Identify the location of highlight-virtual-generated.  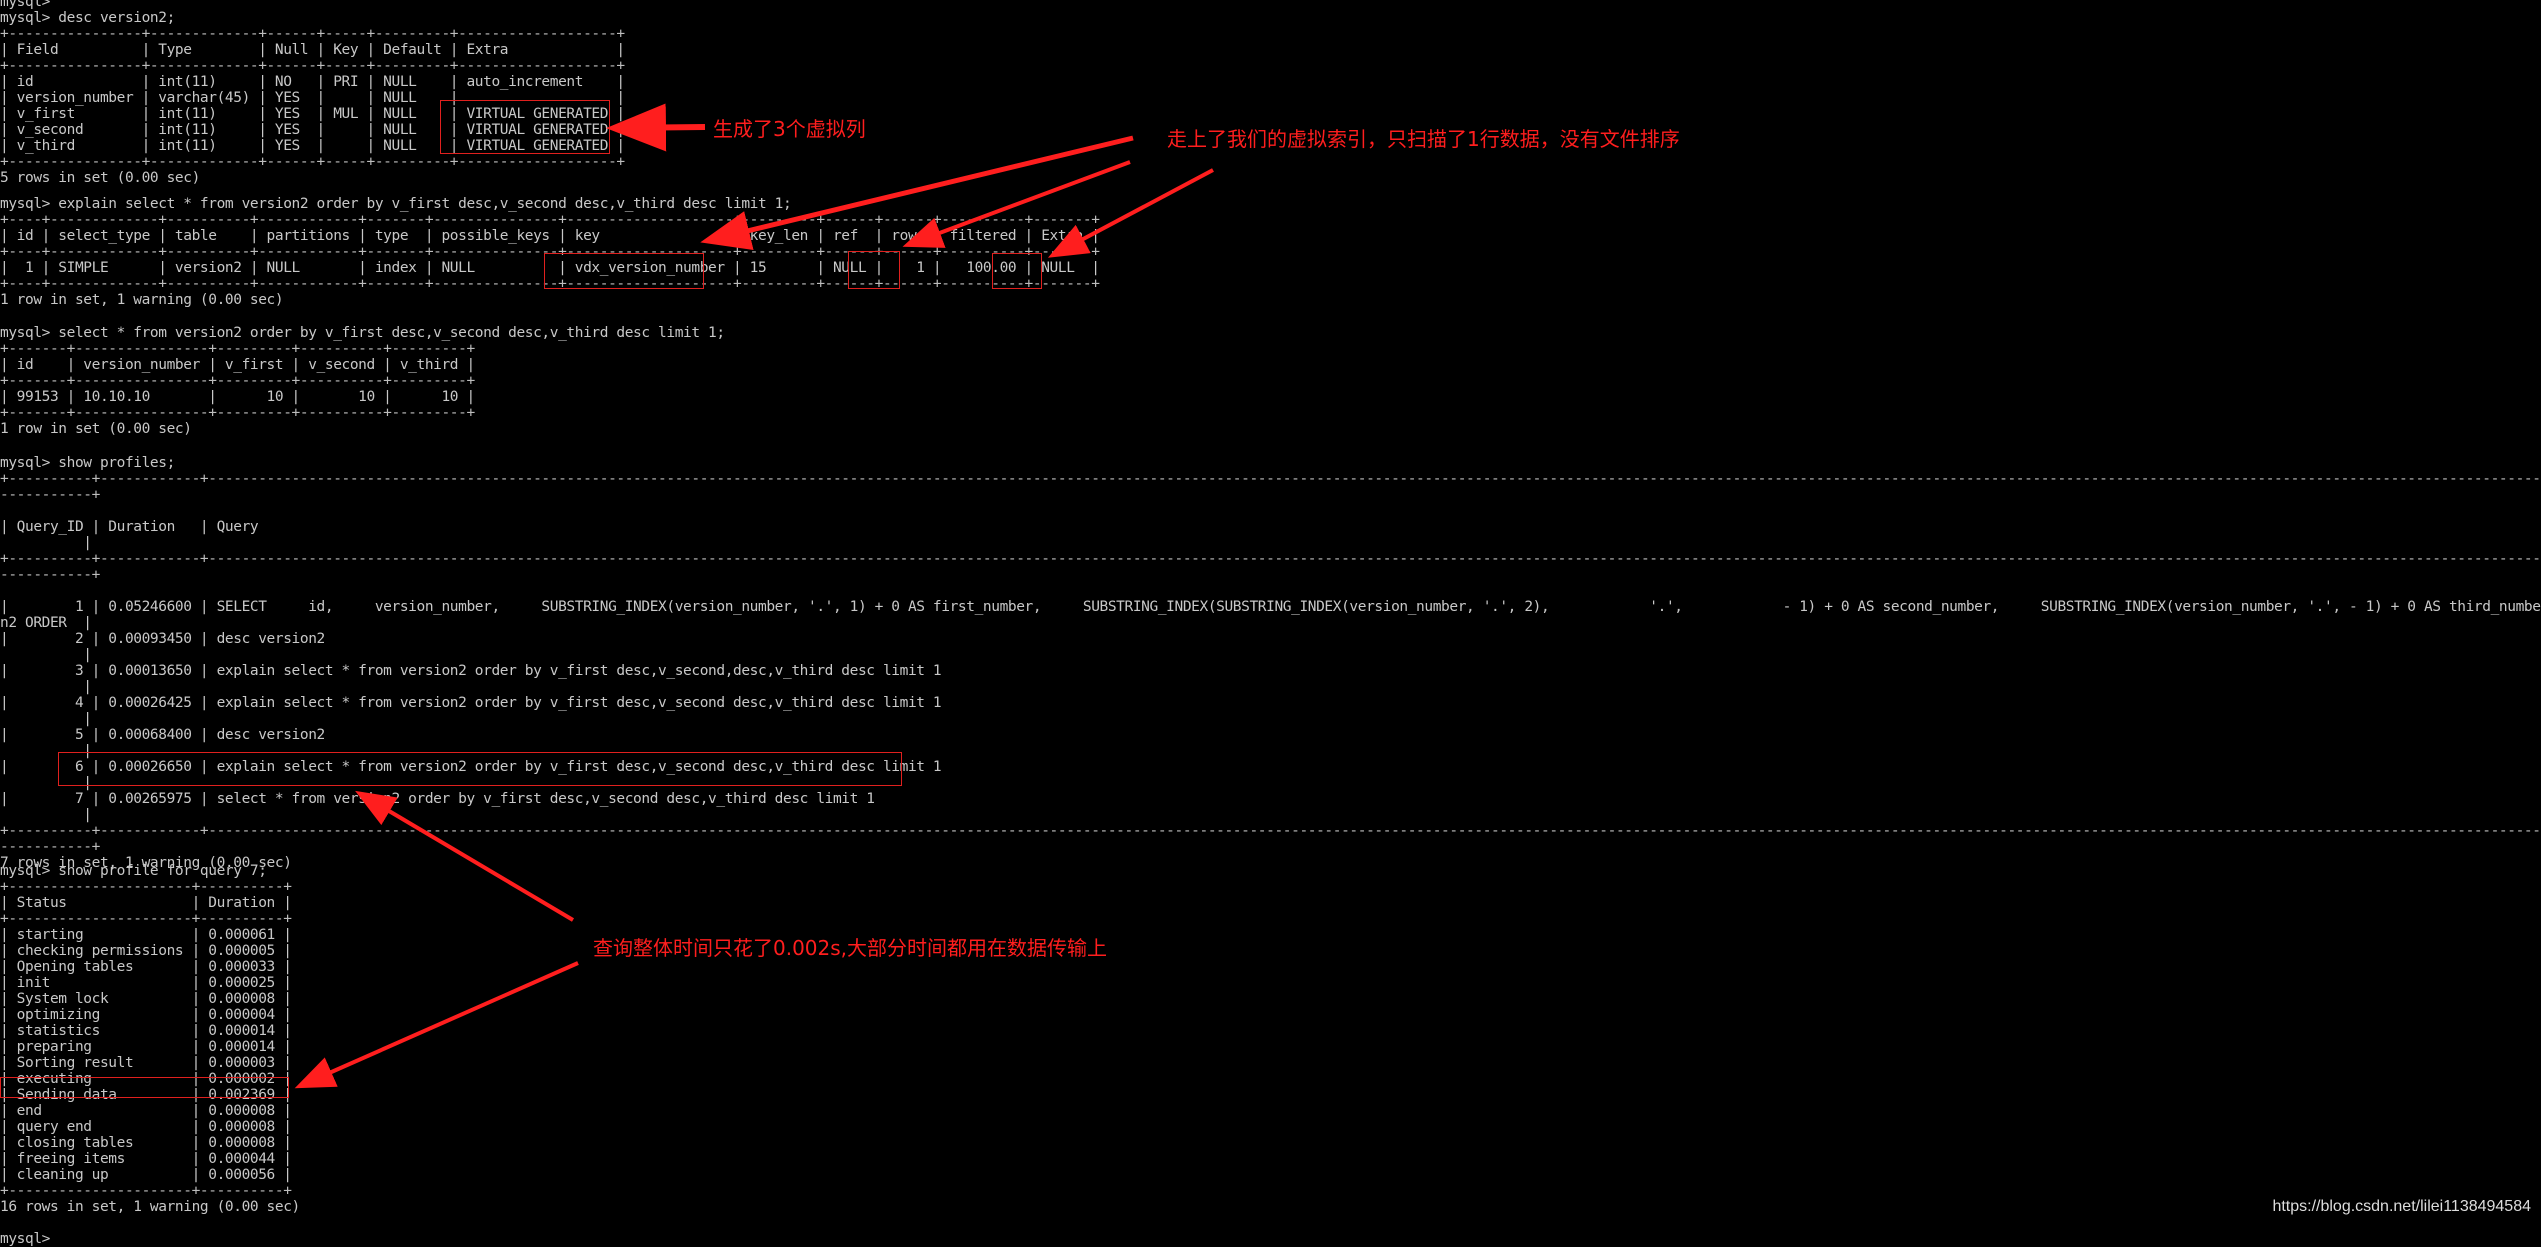
(525, 127).